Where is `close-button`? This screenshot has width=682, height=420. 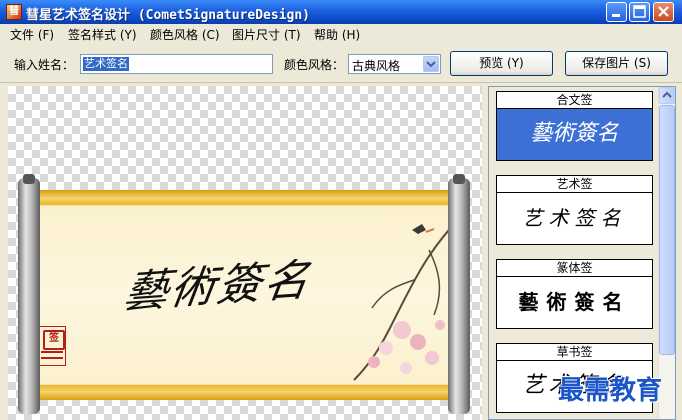
close-button is located at coordinates (663, 12).